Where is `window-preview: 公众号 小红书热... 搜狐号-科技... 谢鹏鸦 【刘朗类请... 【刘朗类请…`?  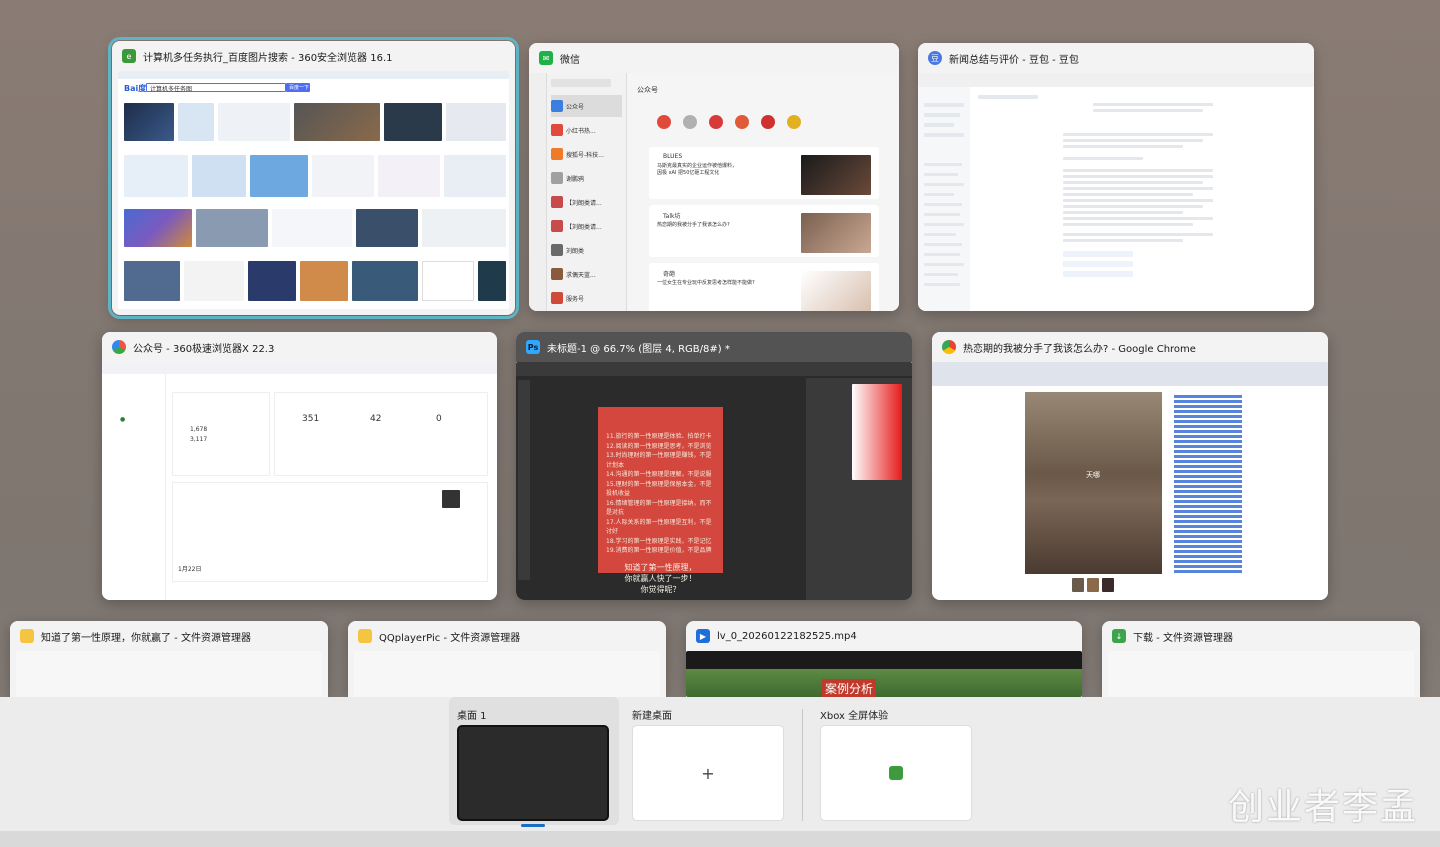 window-preview: 公众号 小红书热... 搜狐号-科技... 谢鹏鸦 【刘朗类请... 【刘朗类请… is located at coordinates (714, 192).